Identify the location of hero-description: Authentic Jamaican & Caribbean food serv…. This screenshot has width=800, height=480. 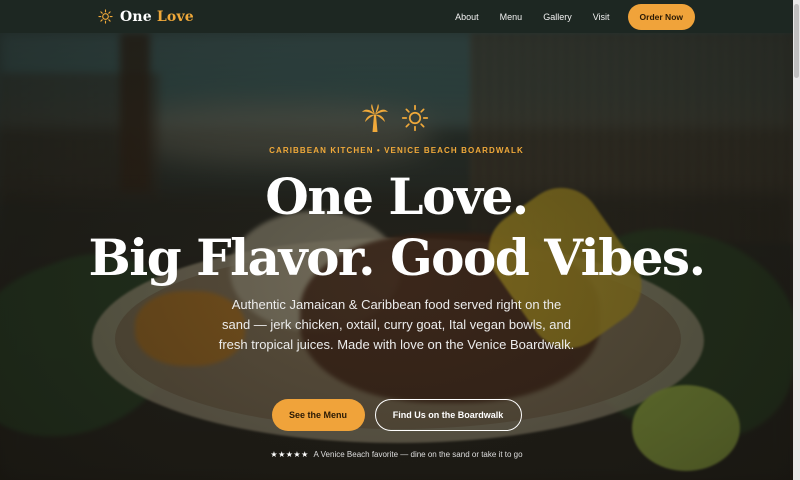
(396, 324).